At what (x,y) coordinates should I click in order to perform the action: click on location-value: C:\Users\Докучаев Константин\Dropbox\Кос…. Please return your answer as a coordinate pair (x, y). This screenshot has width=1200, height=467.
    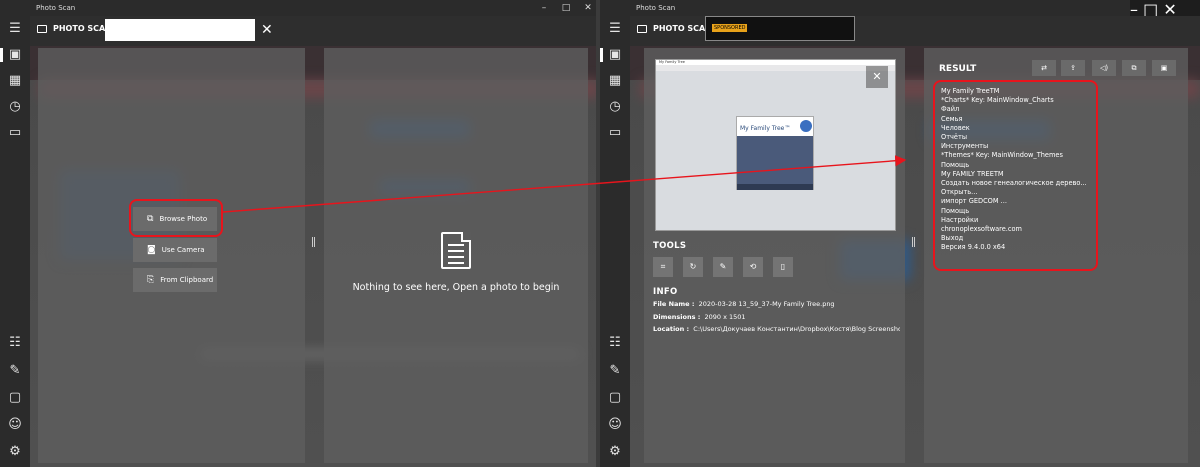
    Looking at the image, I should click on (796, 329).